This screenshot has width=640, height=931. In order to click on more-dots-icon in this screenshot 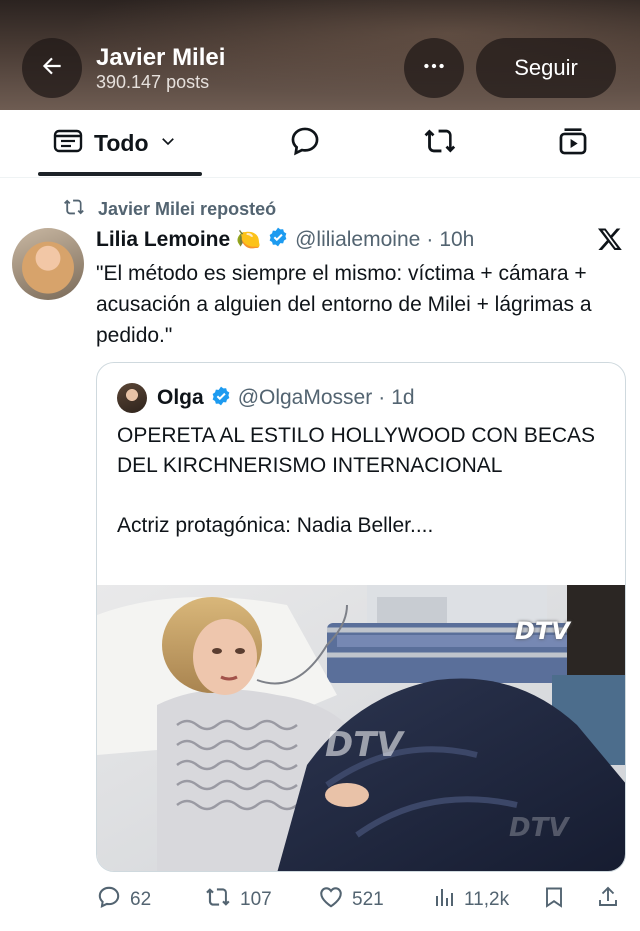, I will do `click(434, 68)`.